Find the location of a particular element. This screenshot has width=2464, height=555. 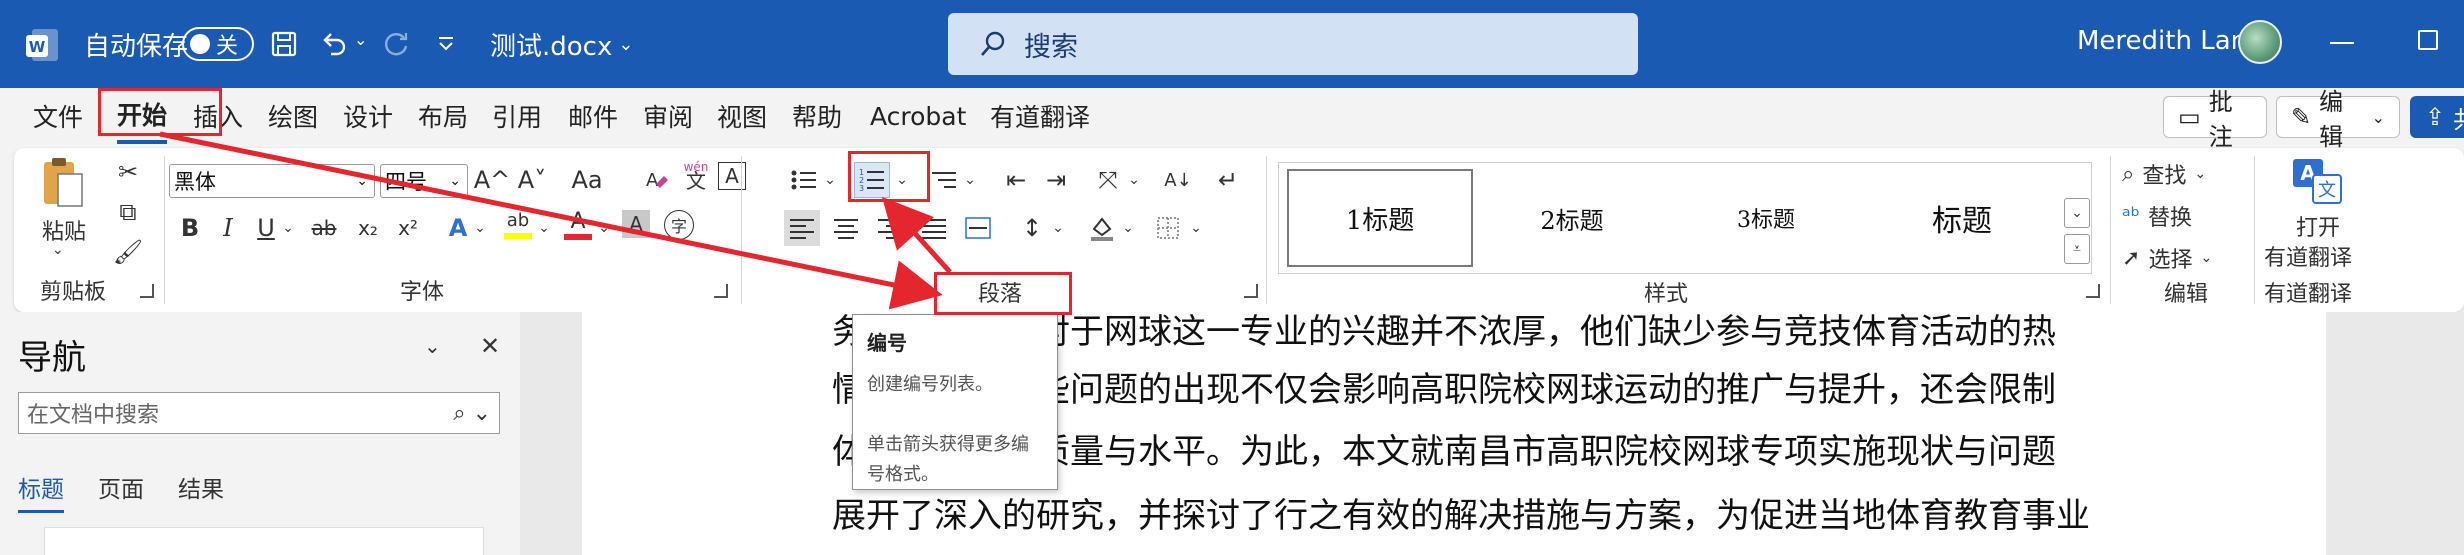

styles-more-icon: ⌄ is located at coordinates (2077, 213).